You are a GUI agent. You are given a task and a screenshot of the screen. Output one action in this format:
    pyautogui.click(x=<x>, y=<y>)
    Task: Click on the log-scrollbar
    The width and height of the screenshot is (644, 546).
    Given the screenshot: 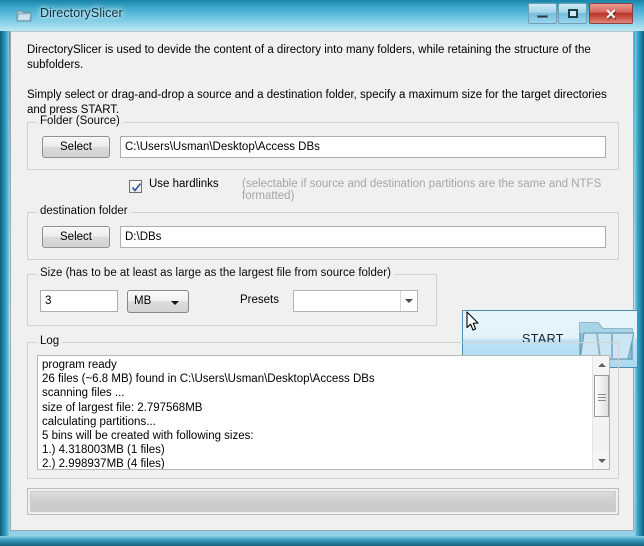 What is the action you would take?
    pyautogui.click(x=600, y=412)
    